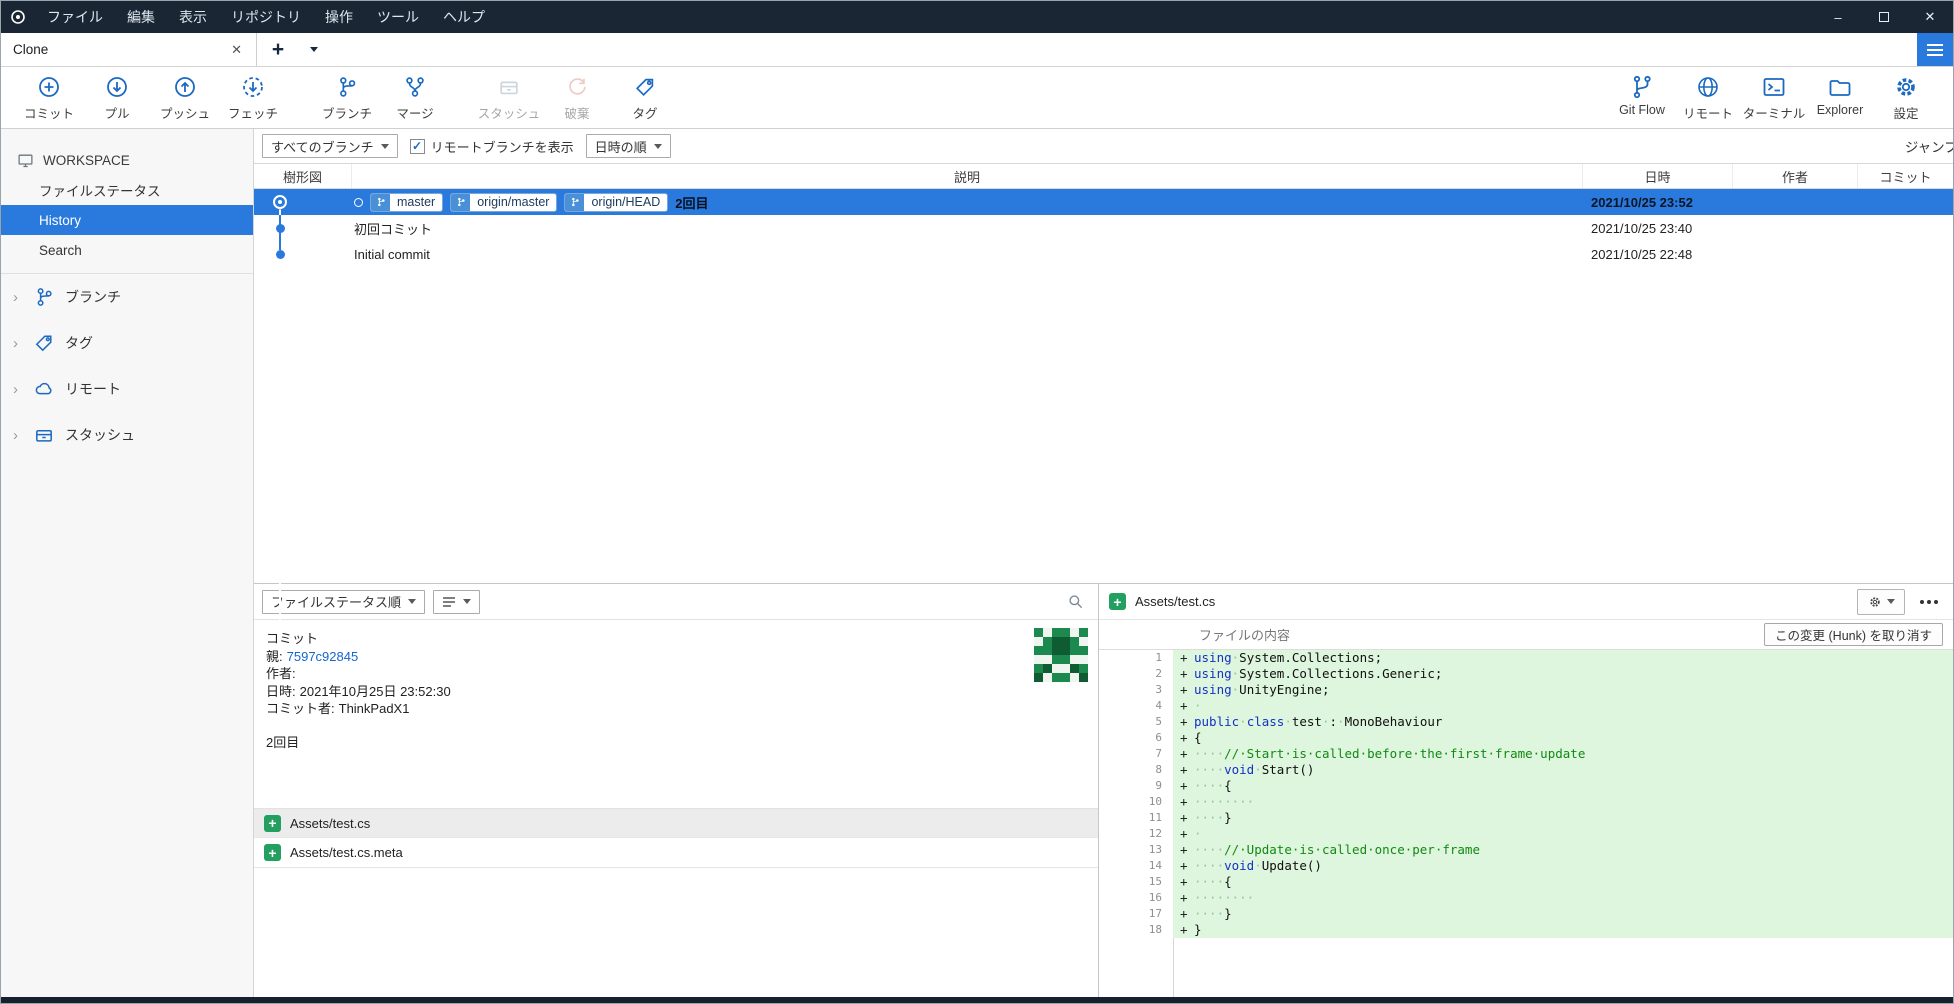  Describe the element at coordinates (398, 17) in the screenshot. I see `menu-item-5: ツール` at that location.